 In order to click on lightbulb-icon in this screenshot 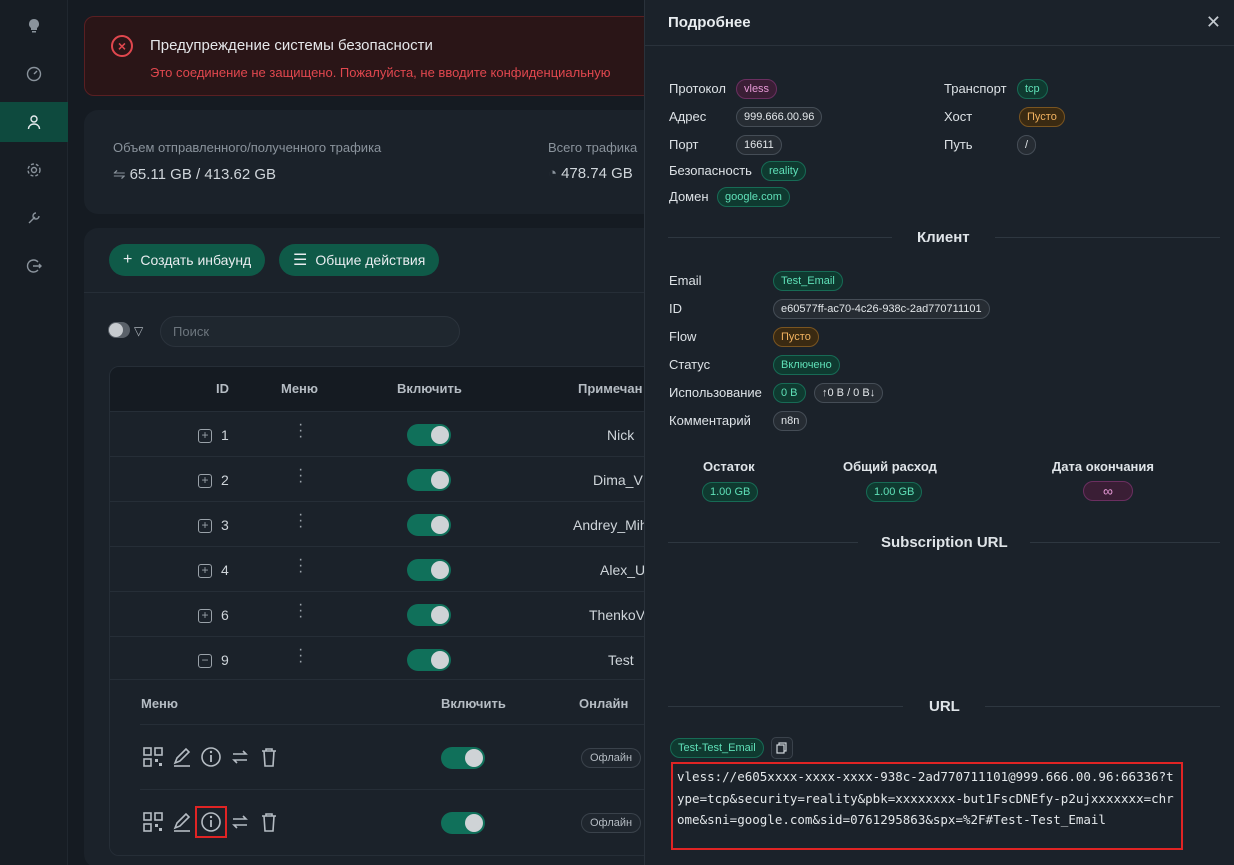, I will do `click(34, 26)`.